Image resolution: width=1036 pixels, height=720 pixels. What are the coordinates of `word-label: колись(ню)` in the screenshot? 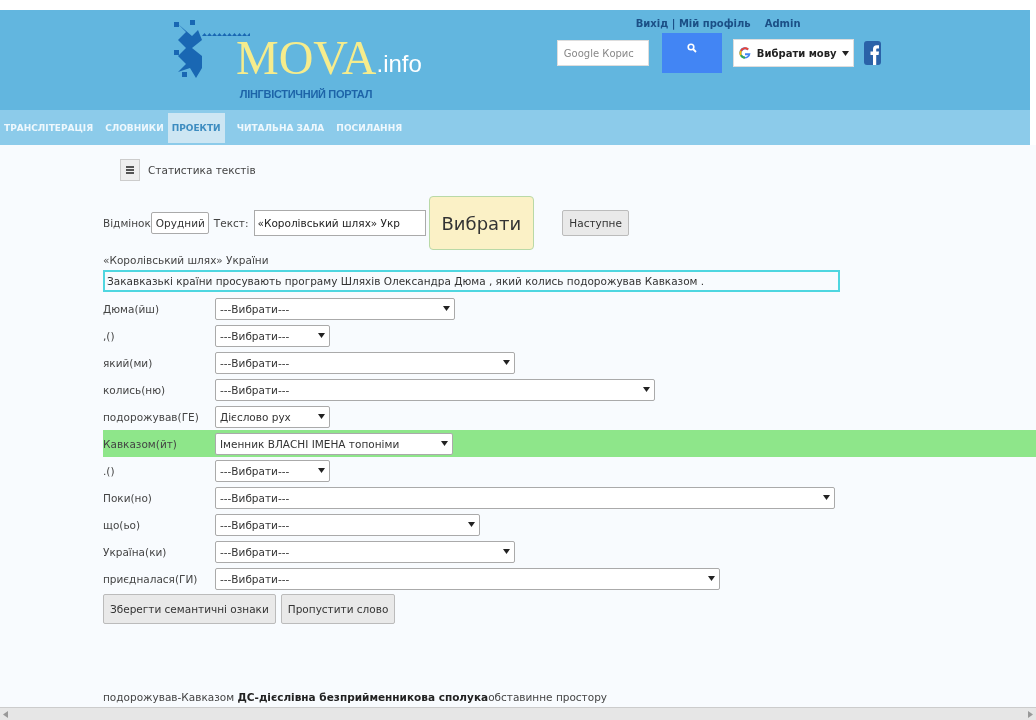 It's located at (135, 389).